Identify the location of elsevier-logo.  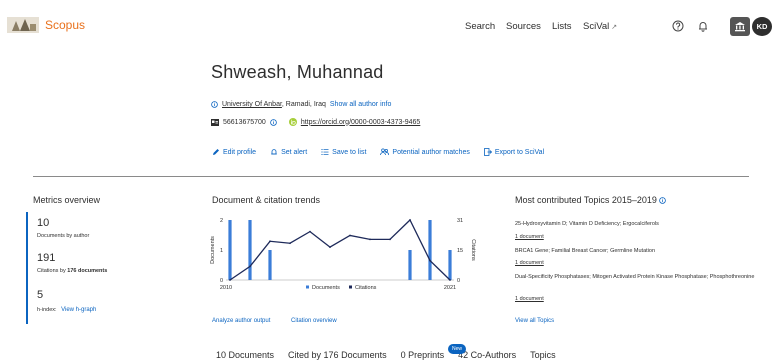
(23, 25).